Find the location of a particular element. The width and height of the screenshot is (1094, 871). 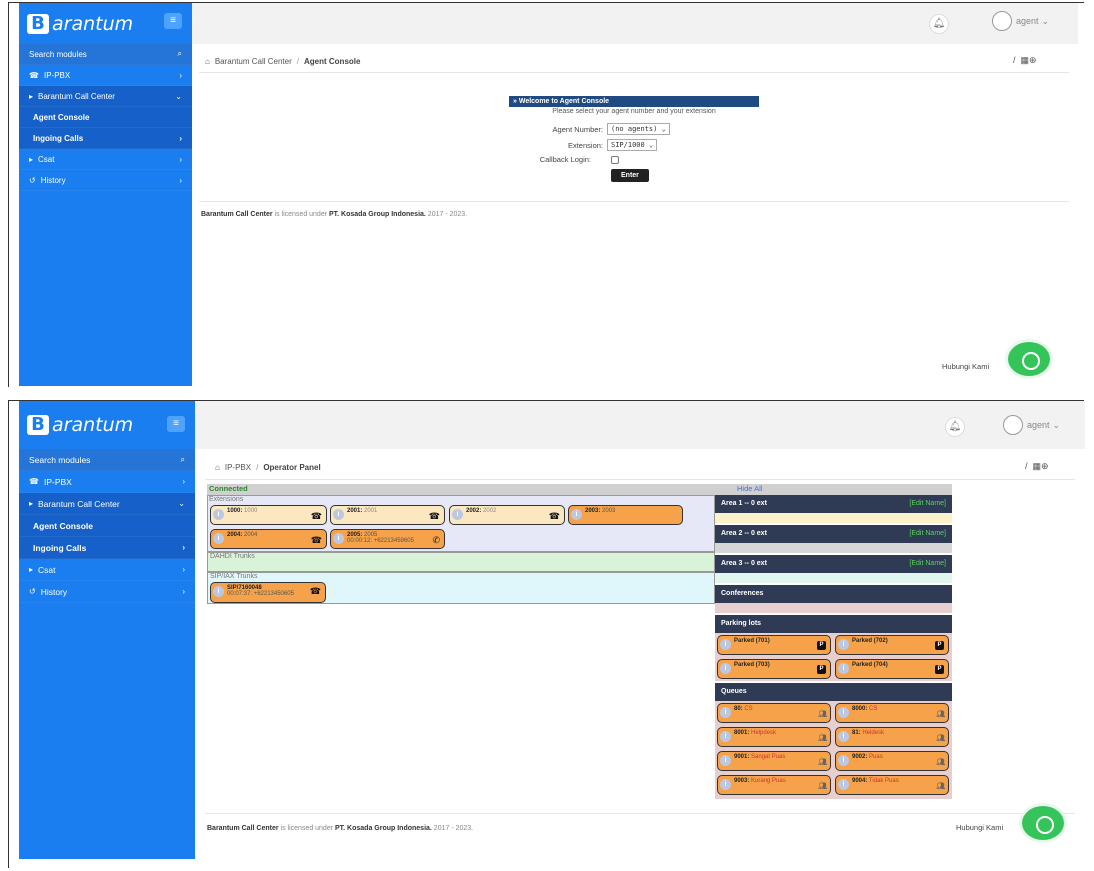

queue-name: CS is located at coordinates (747, 709).